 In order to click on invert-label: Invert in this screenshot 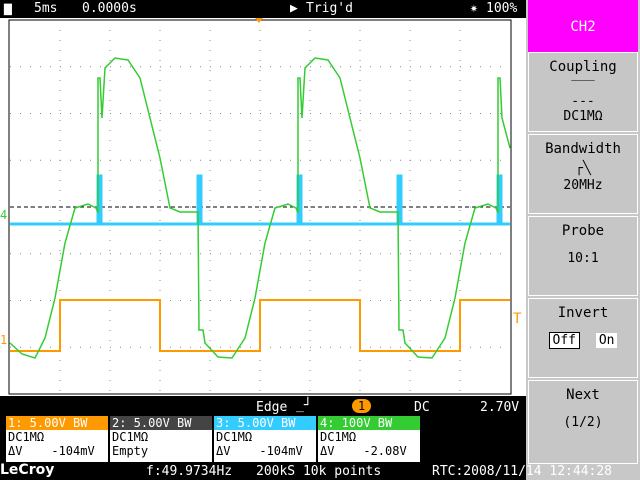, I will do `click(583, 313)`.